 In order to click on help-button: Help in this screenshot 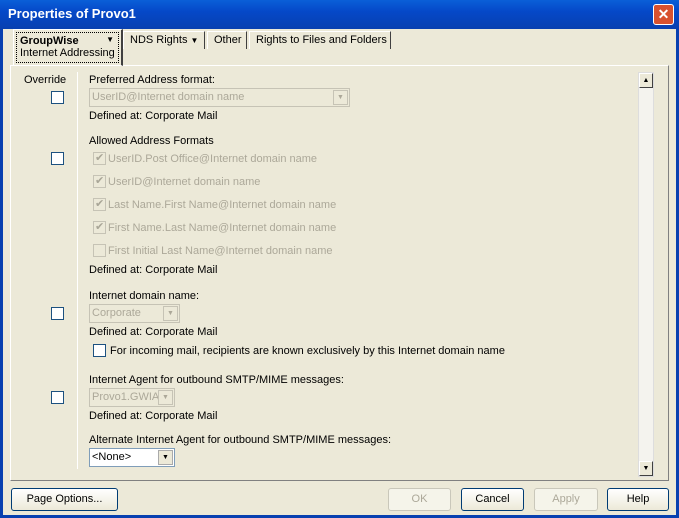, I will do `click(638, 499)`.